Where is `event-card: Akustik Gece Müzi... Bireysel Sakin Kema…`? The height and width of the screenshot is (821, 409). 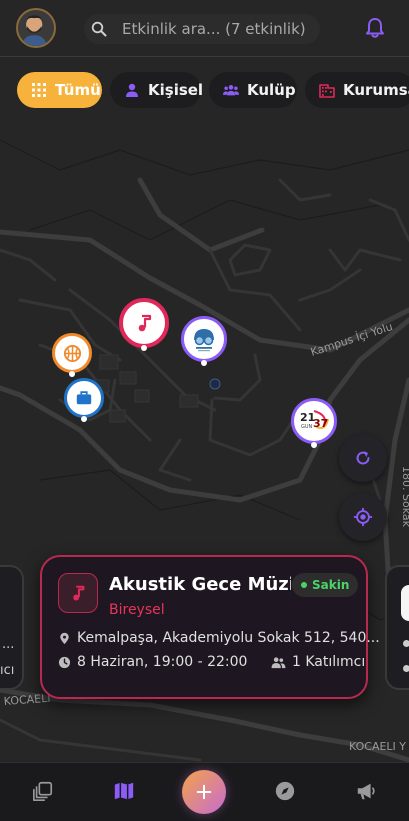
event-card: Akustik Gece Müzi... Bireysel Sakin Kema… is located at coordinates (210, 627).